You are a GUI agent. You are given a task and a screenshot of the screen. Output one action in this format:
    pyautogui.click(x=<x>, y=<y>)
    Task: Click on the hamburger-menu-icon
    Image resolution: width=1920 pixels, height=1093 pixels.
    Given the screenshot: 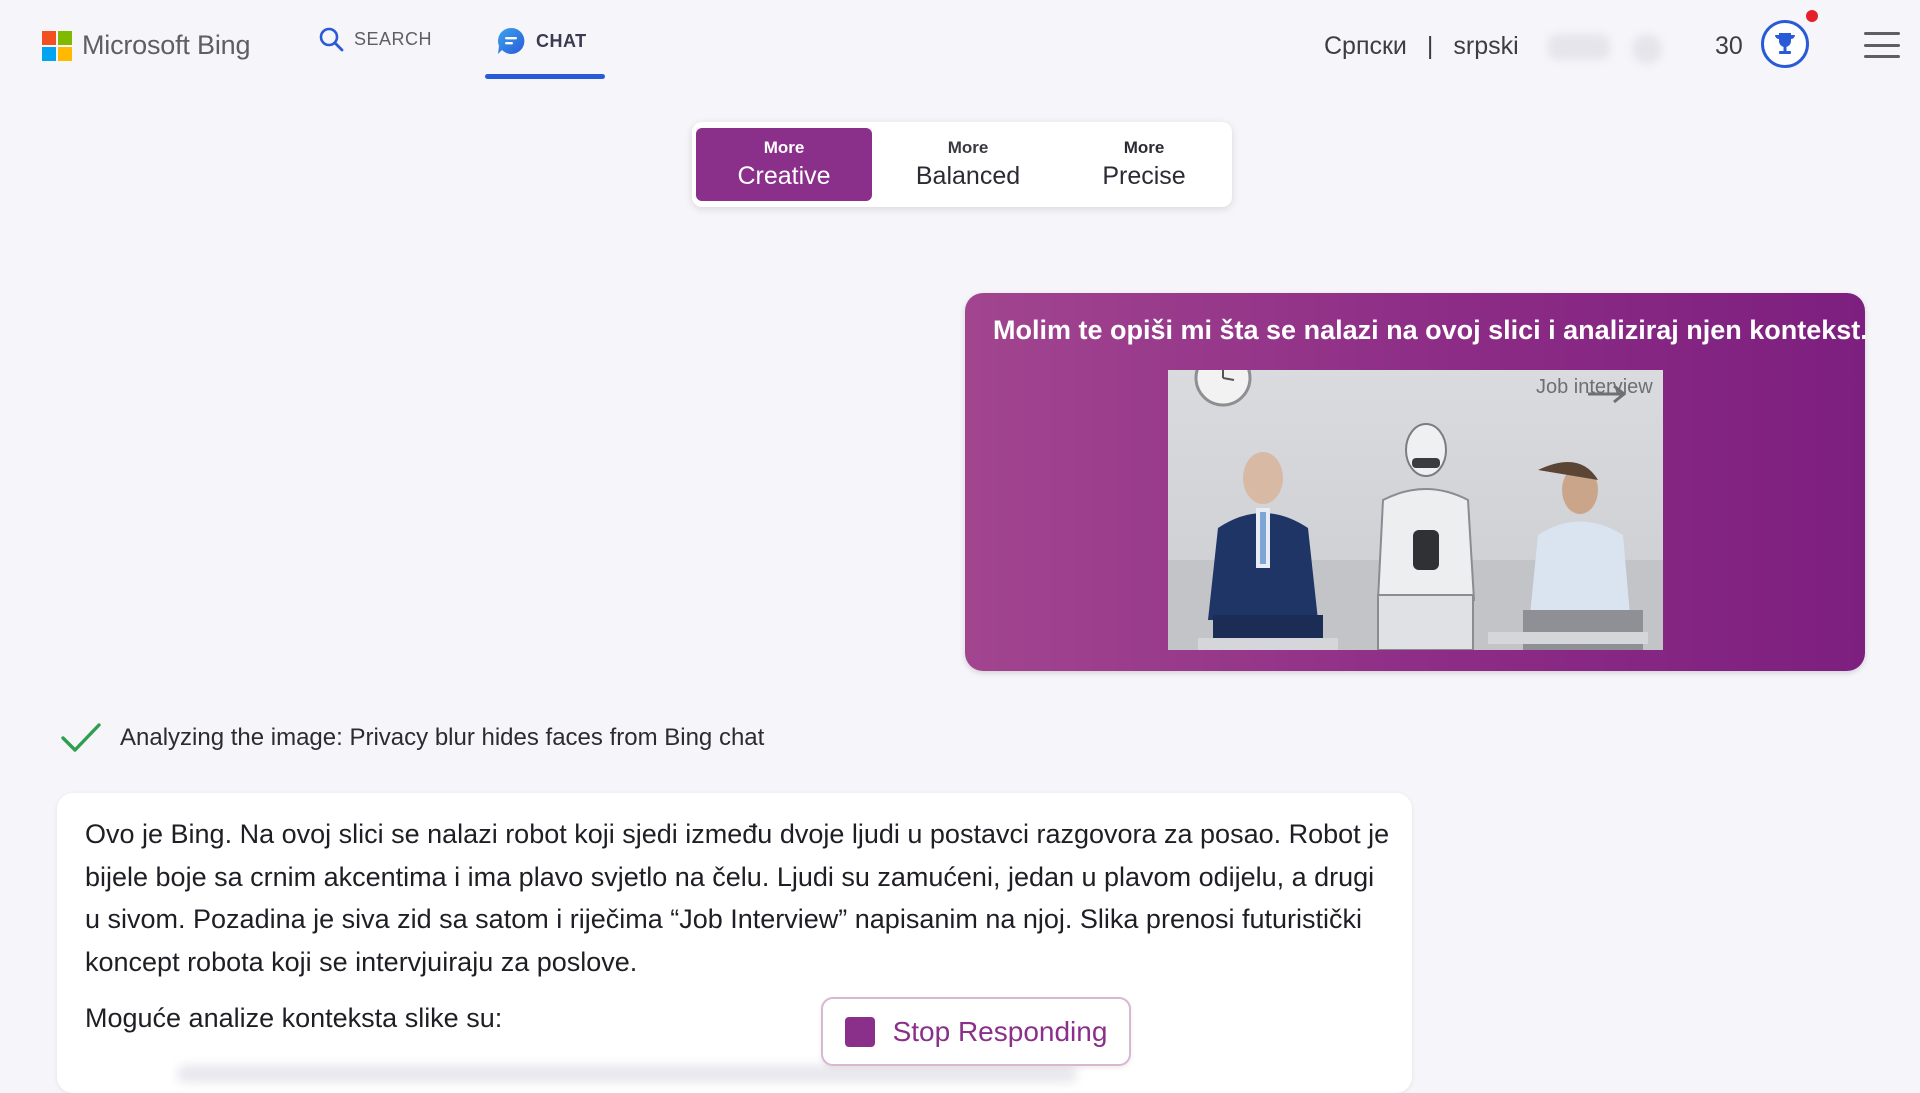 What is the action you would take?
    pyautogui.click(x=1882, y=45)
    